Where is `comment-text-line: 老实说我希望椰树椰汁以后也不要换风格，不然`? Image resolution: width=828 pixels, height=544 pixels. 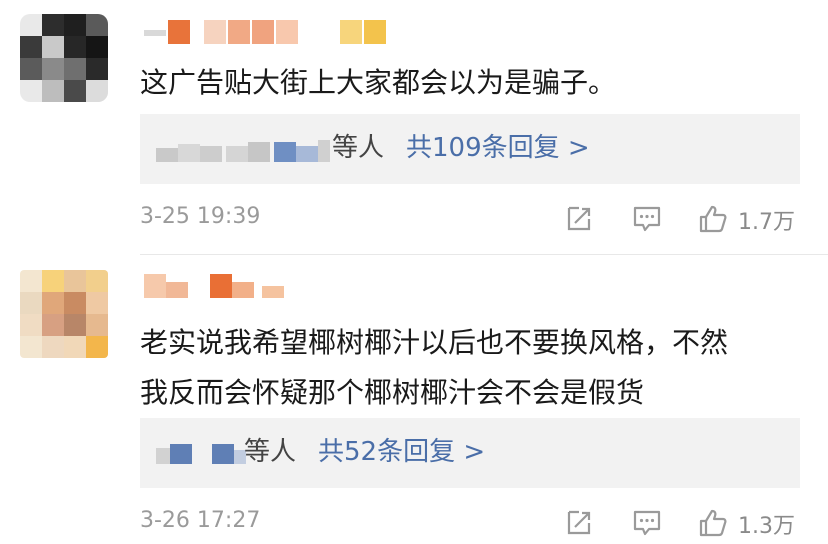 comment-text-line: 老实说我希望椰树椰汁以后也不要换风格，不然 is located at coordinates (434, 342).